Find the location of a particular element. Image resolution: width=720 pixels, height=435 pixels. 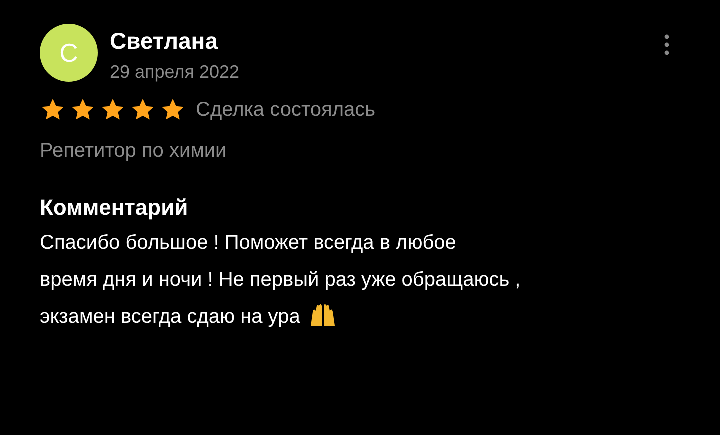

service-name: Репетитор по химии is located at coordinates (133, 151).